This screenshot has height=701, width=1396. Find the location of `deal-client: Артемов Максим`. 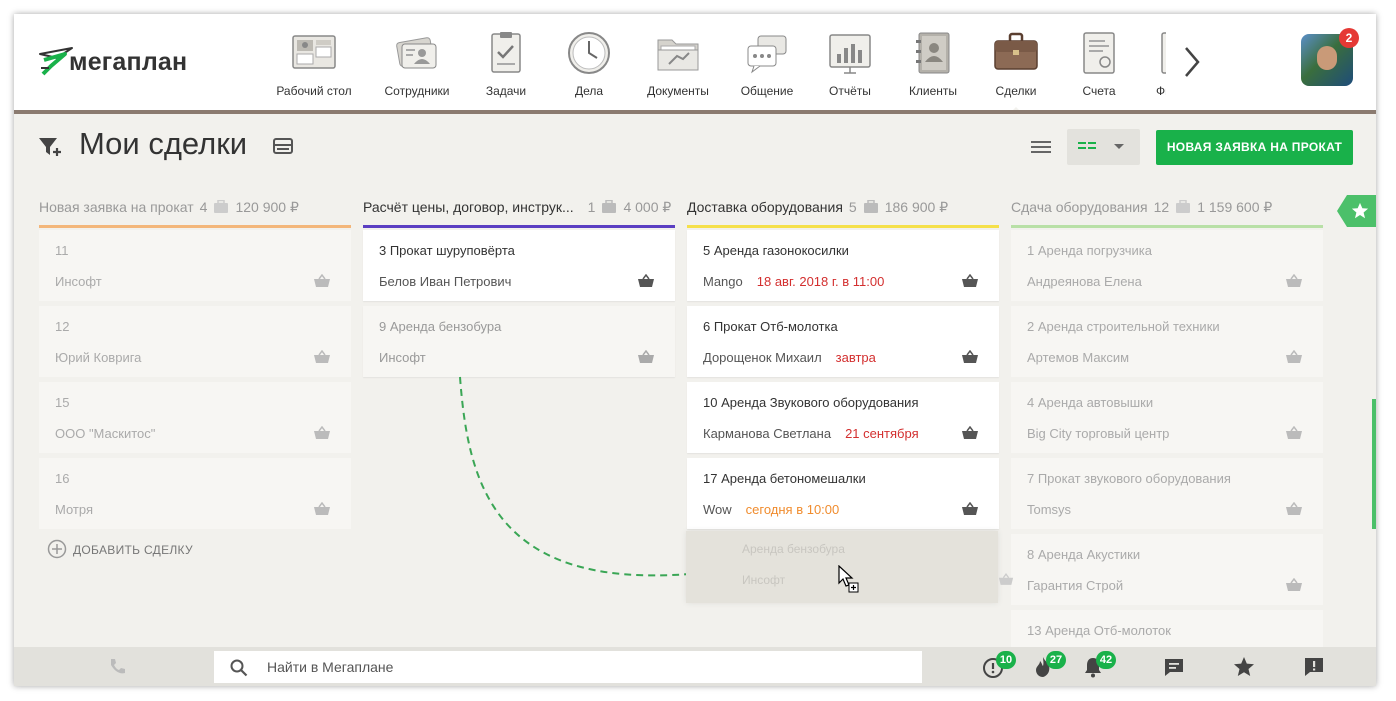

deal-client: Артемов Максим is located at coordinates (1078, 357).